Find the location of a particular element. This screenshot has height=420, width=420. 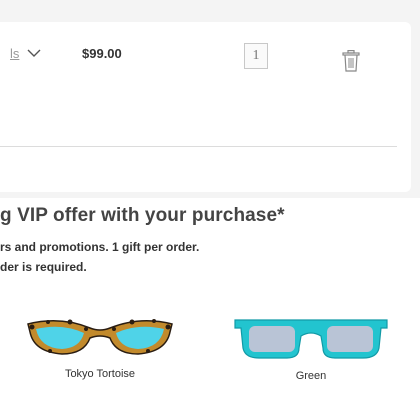

product-name: Tokyo Tortoise is located at coordinates (100, 374).